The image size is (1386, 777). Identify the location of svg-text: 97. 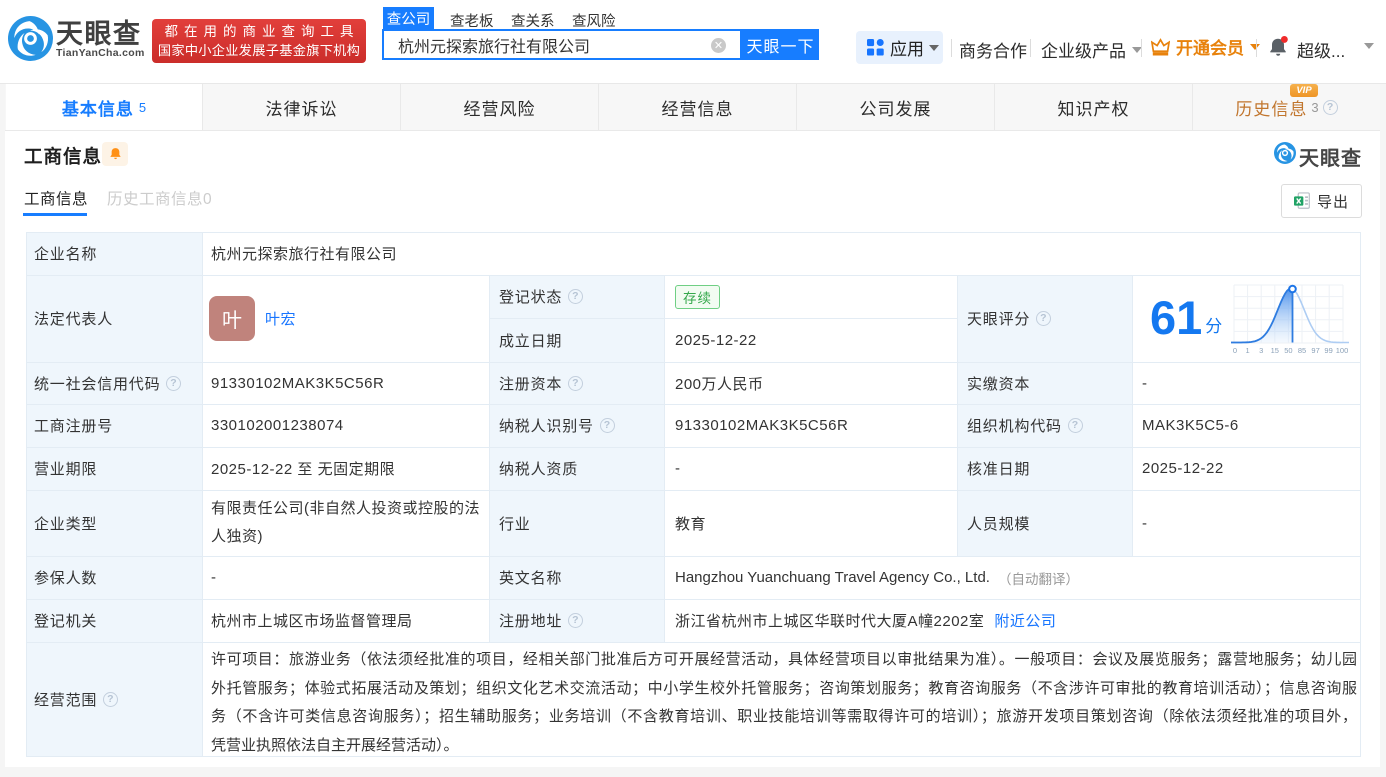
(1315, 350).